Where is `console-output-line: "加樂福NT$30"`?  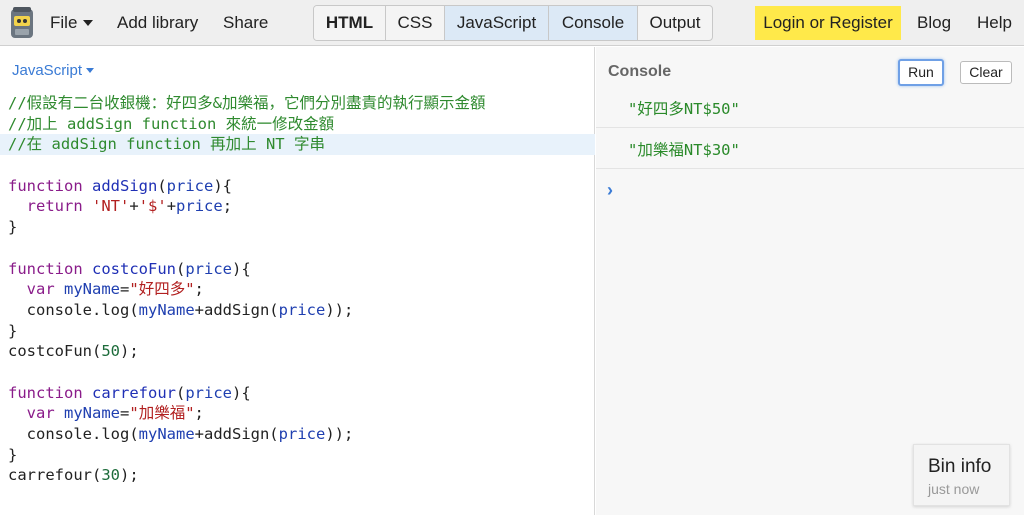 console-output-line: "加樂福NT$30" is located at coordinates (810, 148).